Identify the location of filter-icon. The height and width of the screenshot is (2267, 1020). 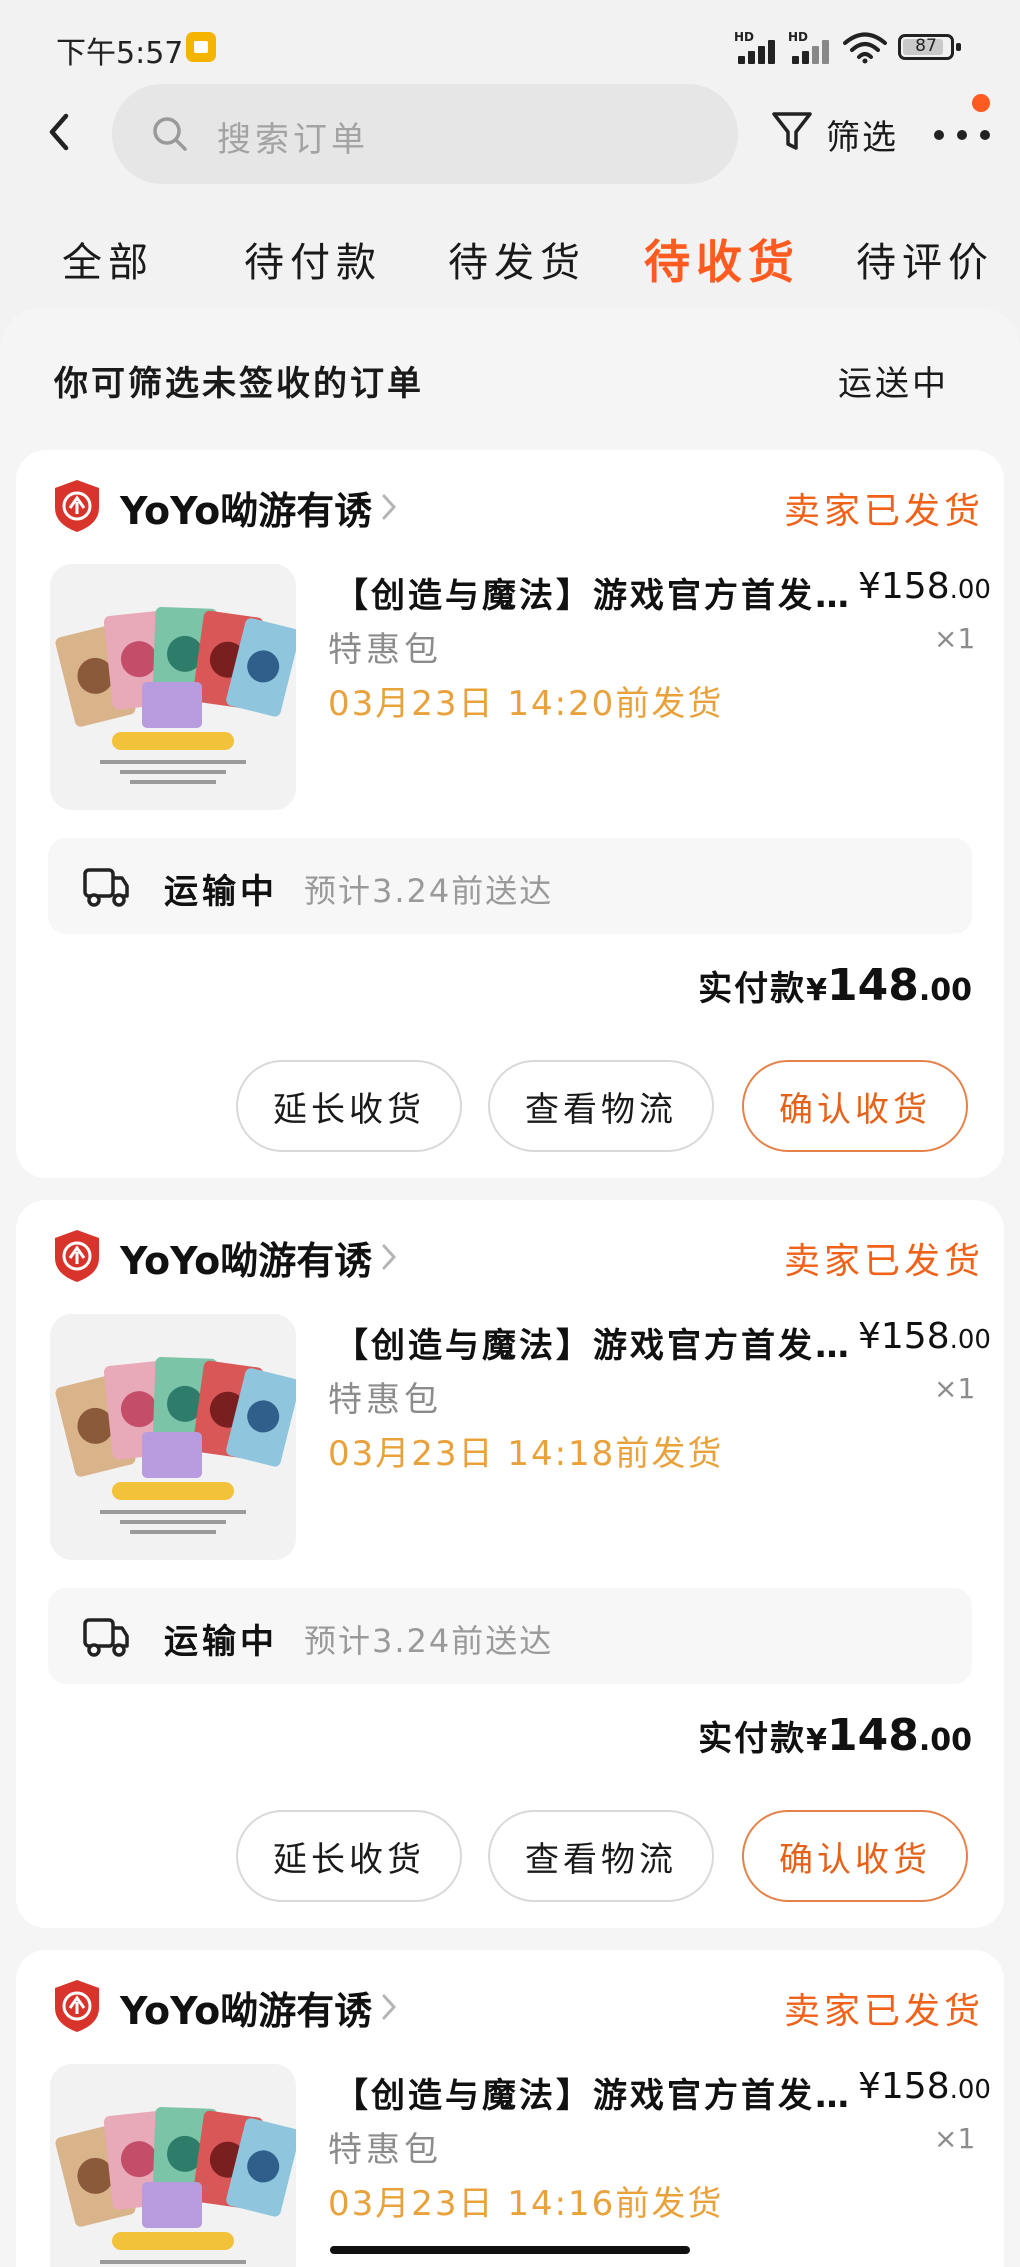
(792, 131).